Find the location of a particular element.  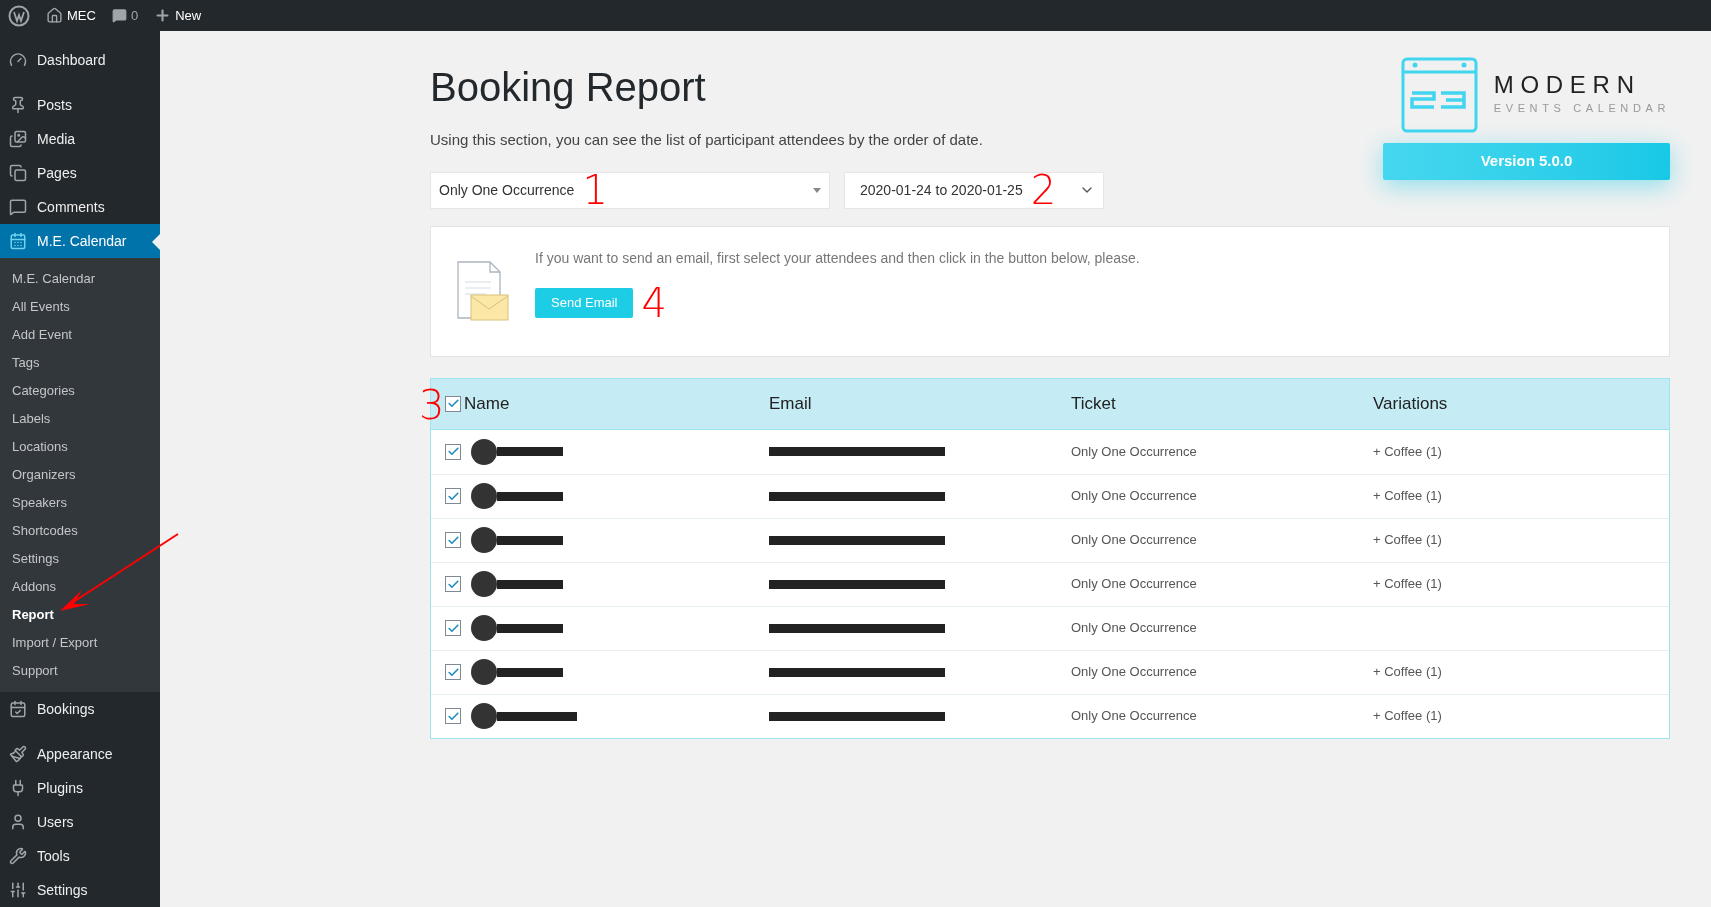

submenu-item: Import / Export is located at coordinates (80, 643).